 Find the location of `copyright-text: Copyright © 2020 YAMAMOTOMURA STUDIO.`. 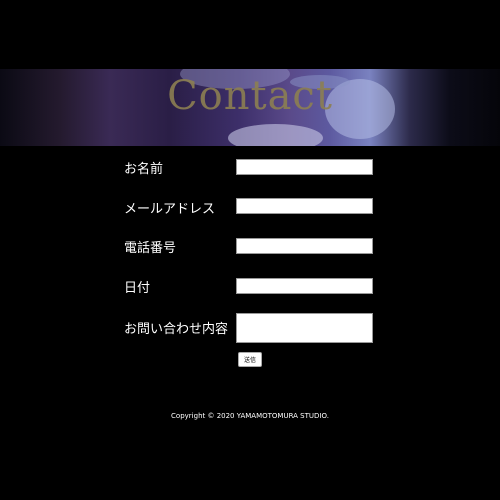

copyright-text: Copyright © 2020 YAMAMOTOMURA STUDIO. is located at coordinates (250, 416).